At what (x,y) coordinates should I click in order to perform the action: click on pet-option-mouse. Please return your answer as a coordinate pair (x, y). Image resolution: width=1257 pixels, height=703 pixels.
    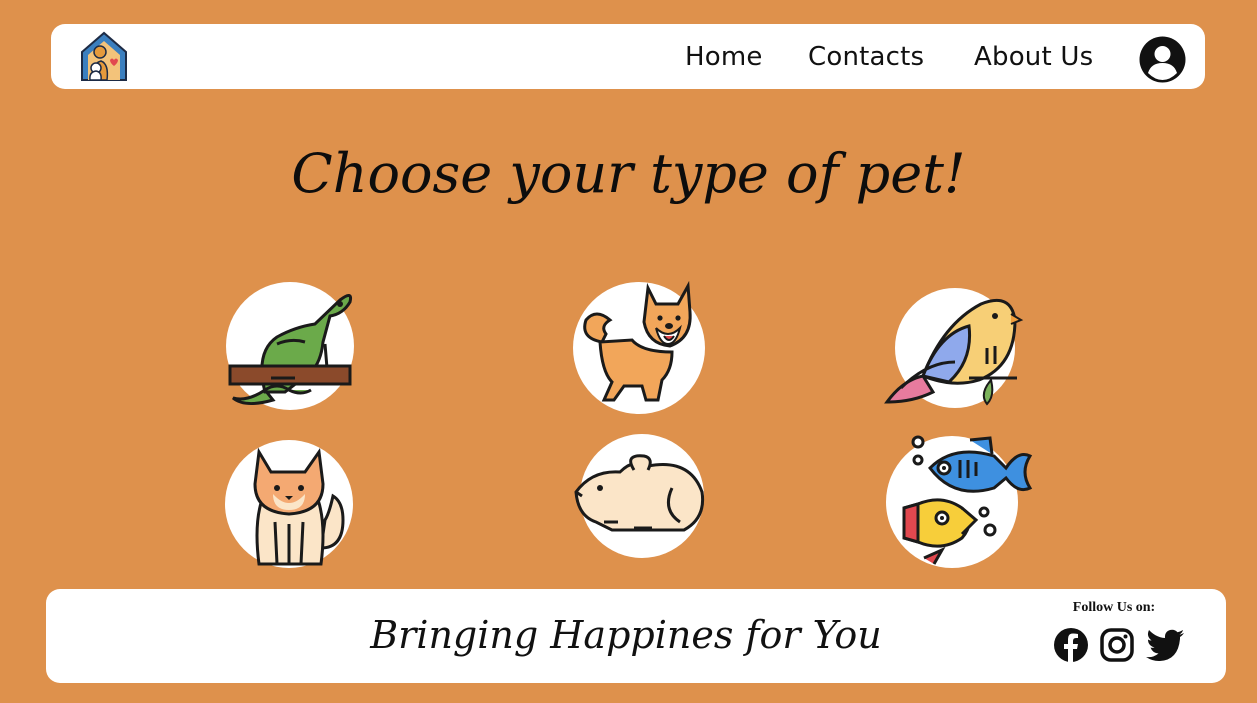
    Looking at the image, I should click on (639, 496).